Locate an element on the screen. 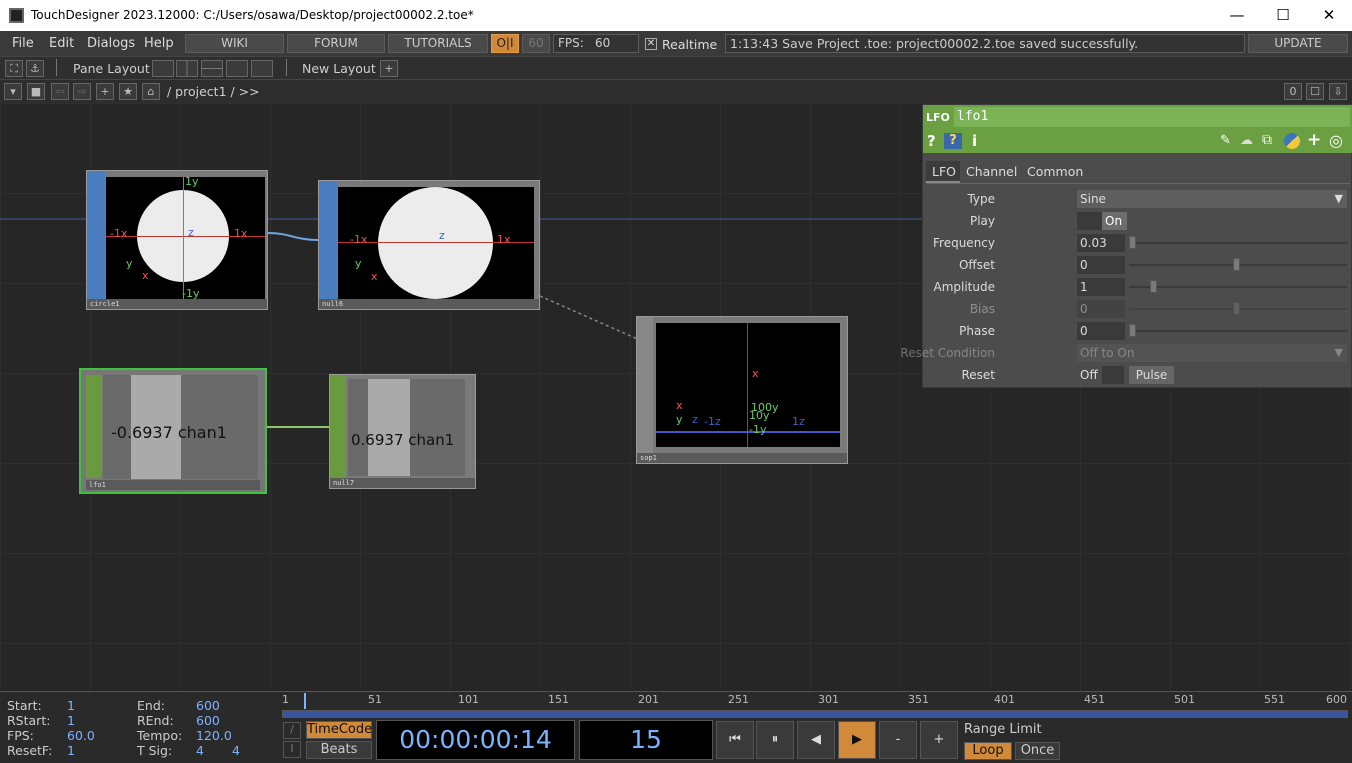 This screenshot has width=1352, height=763. frequency-field: 0.03 is located at coordinates (1101, 243).